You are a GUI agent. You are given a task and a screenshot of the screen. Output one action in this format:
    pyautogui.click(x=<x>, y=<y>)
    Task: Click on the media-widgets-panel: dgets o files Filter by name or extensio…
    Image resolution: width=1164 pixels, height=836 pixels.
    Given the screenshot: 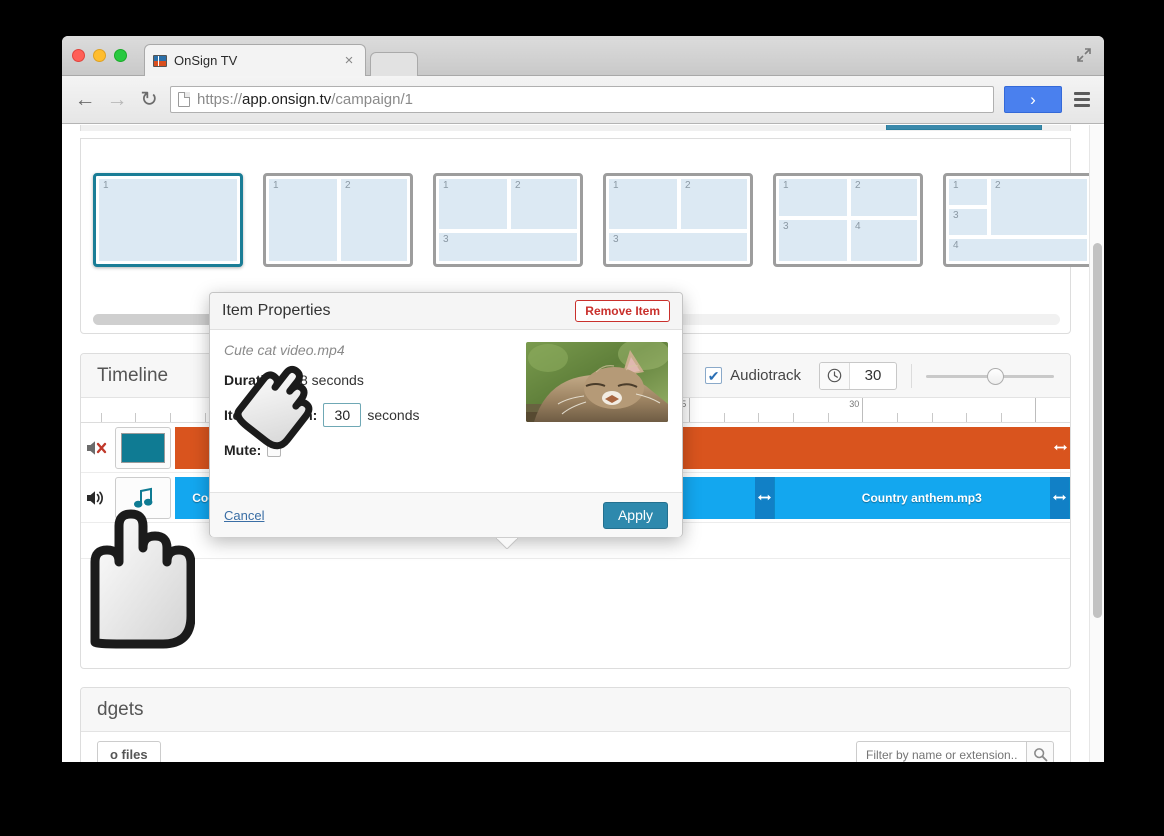 What is the action you would take?
    pyautogui.click(x=575, y=724)
    